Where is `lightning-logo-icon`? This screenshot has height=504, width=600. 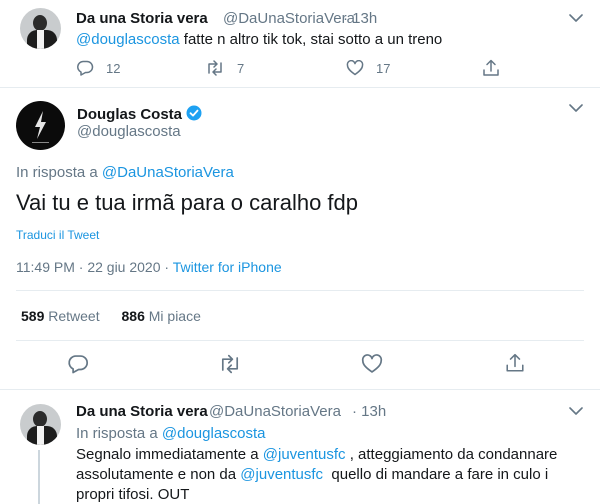
lightning-logo-icon is located at coordinates (40, 127).